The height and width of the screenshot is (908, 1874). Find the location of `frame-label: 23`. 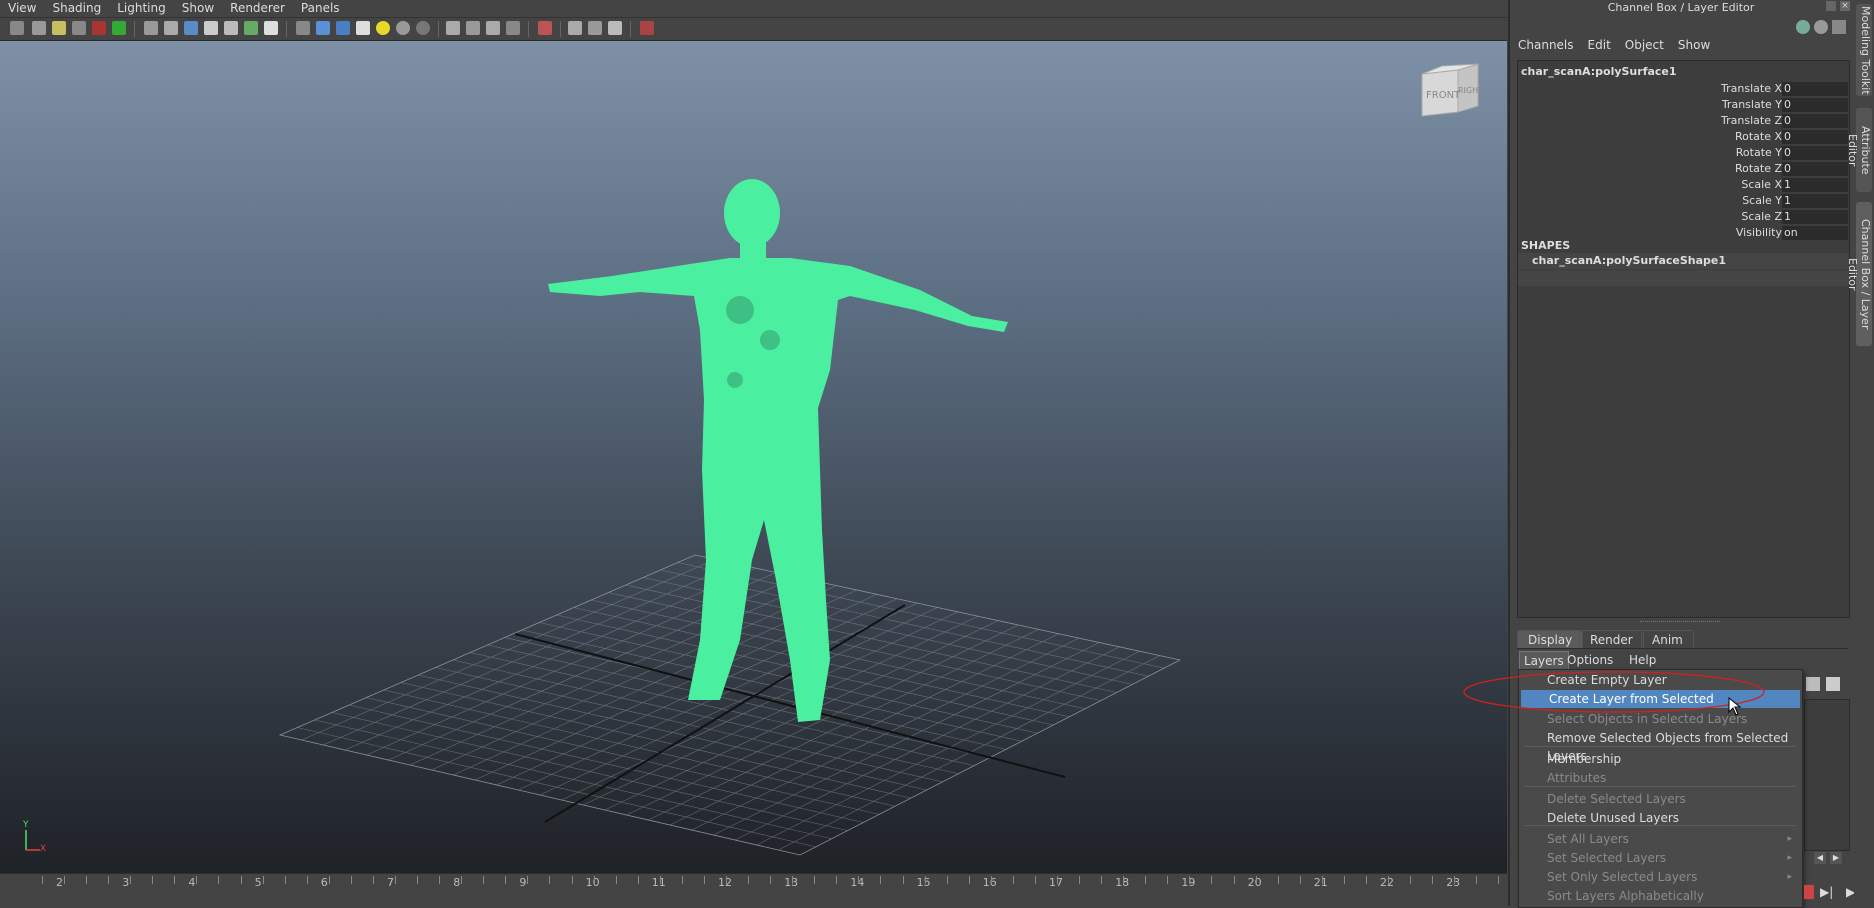

frame-label: 23 is located at coordinates (1453, 882).